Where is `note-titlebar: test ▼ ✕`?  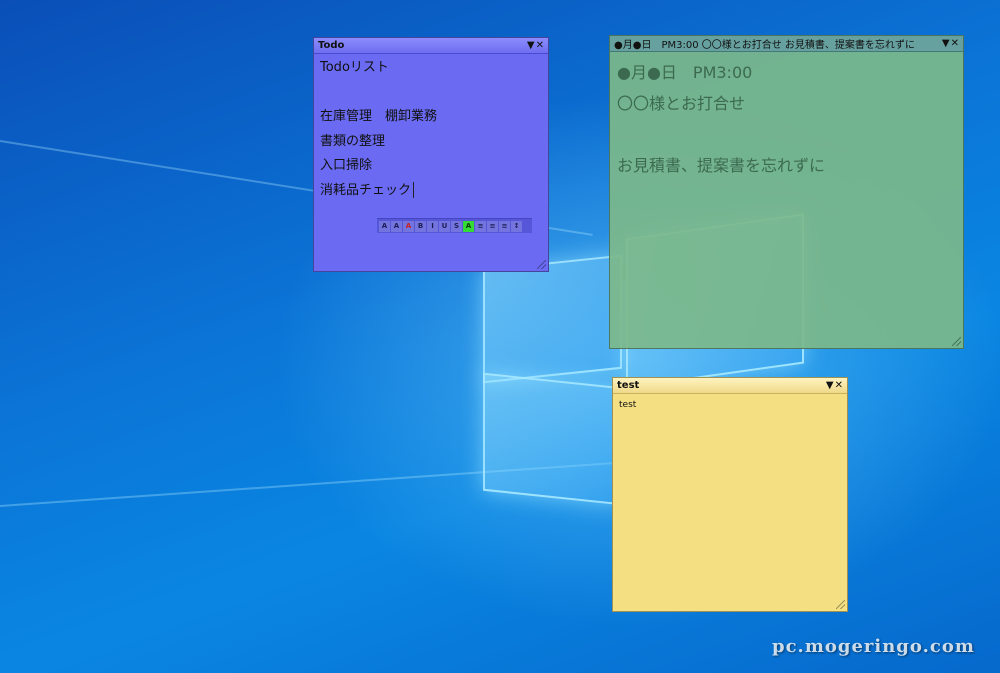
note-titlebar: test ▼ ✕ is located at coordinates (730, 386).